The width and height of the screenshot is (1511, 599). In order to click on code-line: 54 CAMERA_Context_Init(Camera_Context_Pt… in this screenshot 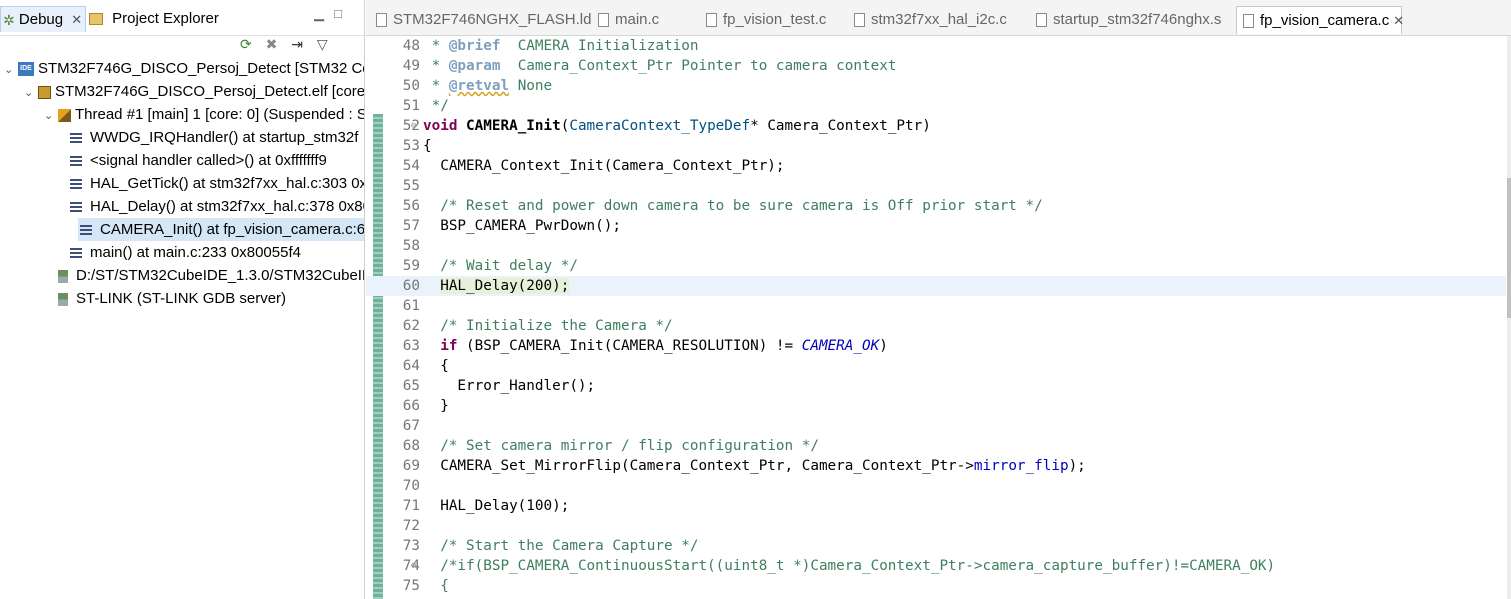, I will do `click(936, 166)`.